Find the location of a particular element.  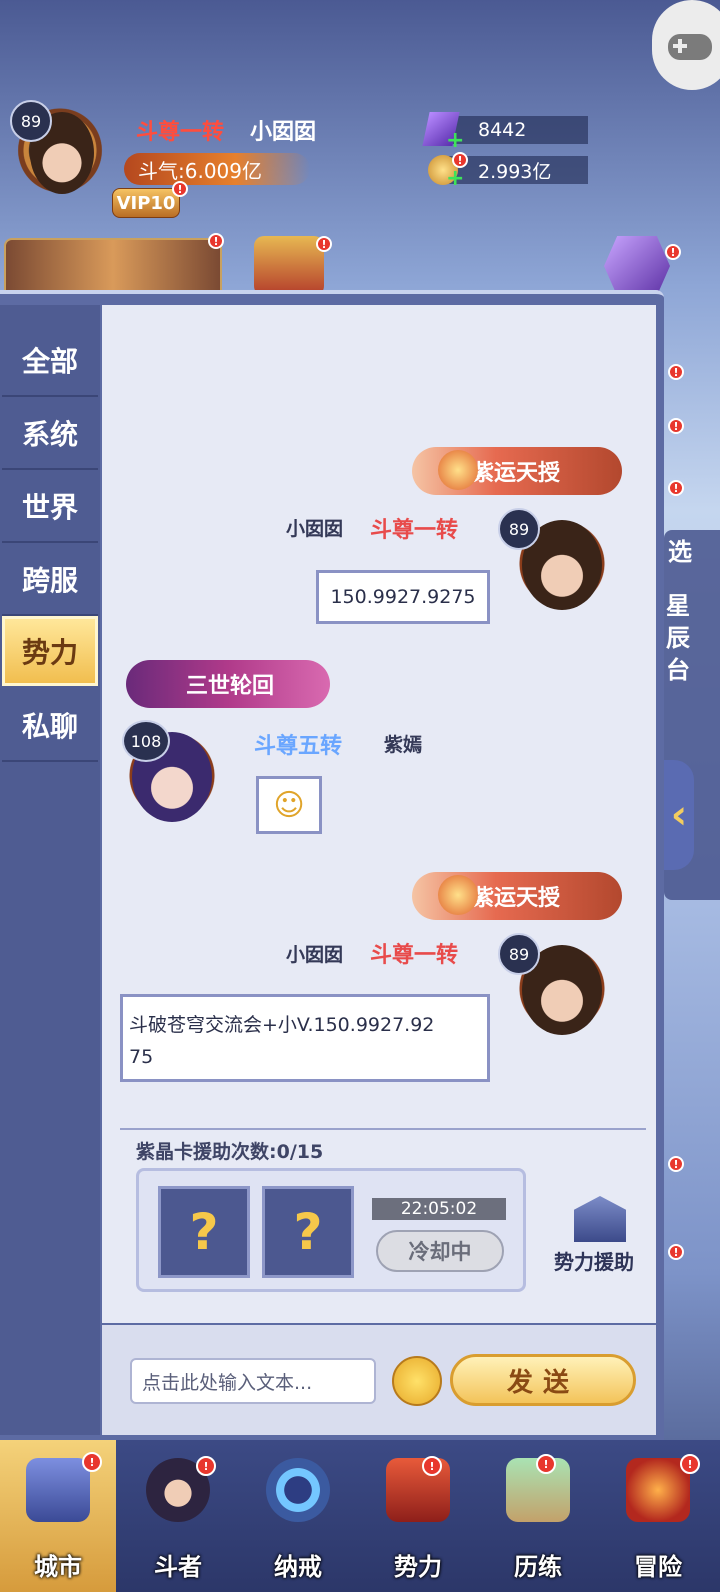

nav-adventure-label: 冒险 is located at coordinates (658, 1566).